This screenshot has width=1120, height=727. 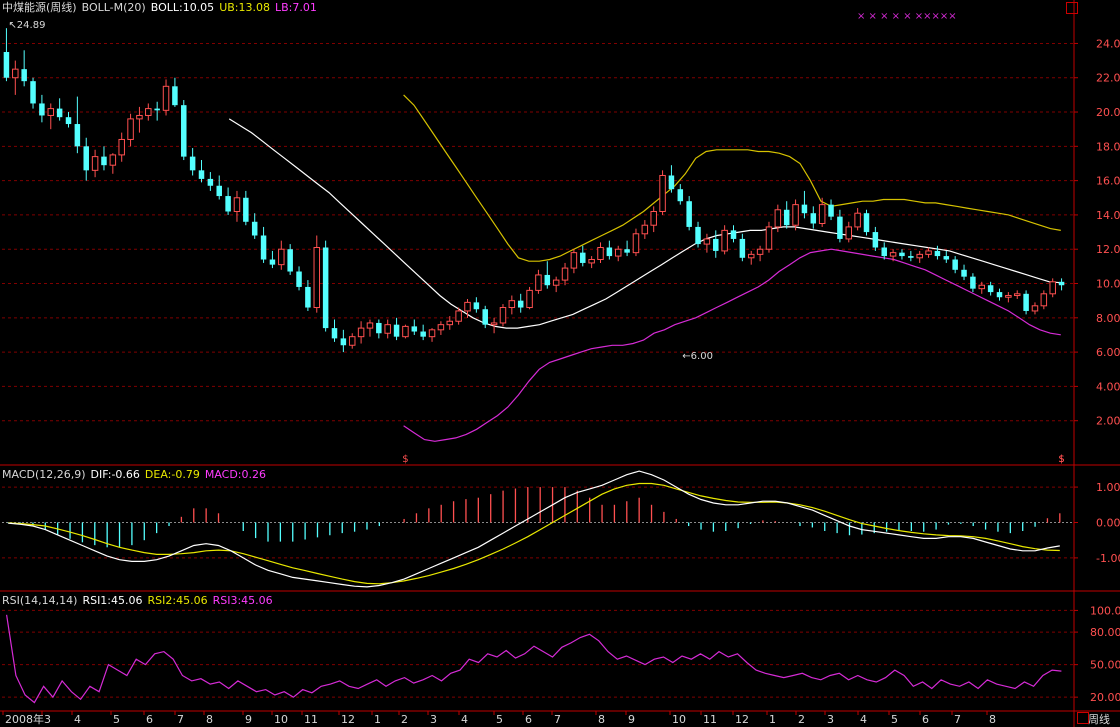 What do you see at coordinates (136, 474) in the screenshot?
I see `macd-header: MACD(12,26,9) DIF:-0.66 DEA:-0.79 MACD:0.26` at bounding box center [136, 474].